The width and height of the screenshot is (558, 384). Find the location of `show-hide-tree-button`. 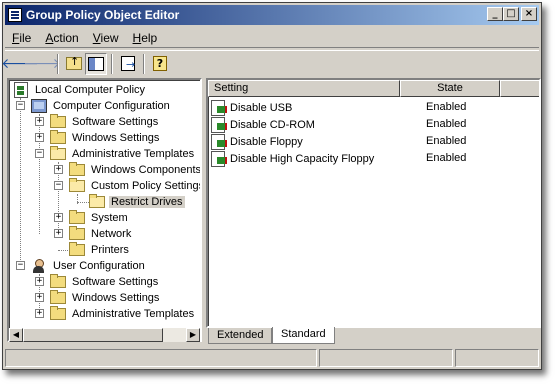

show-hide-tree-button is located at coordinates (96, 63).